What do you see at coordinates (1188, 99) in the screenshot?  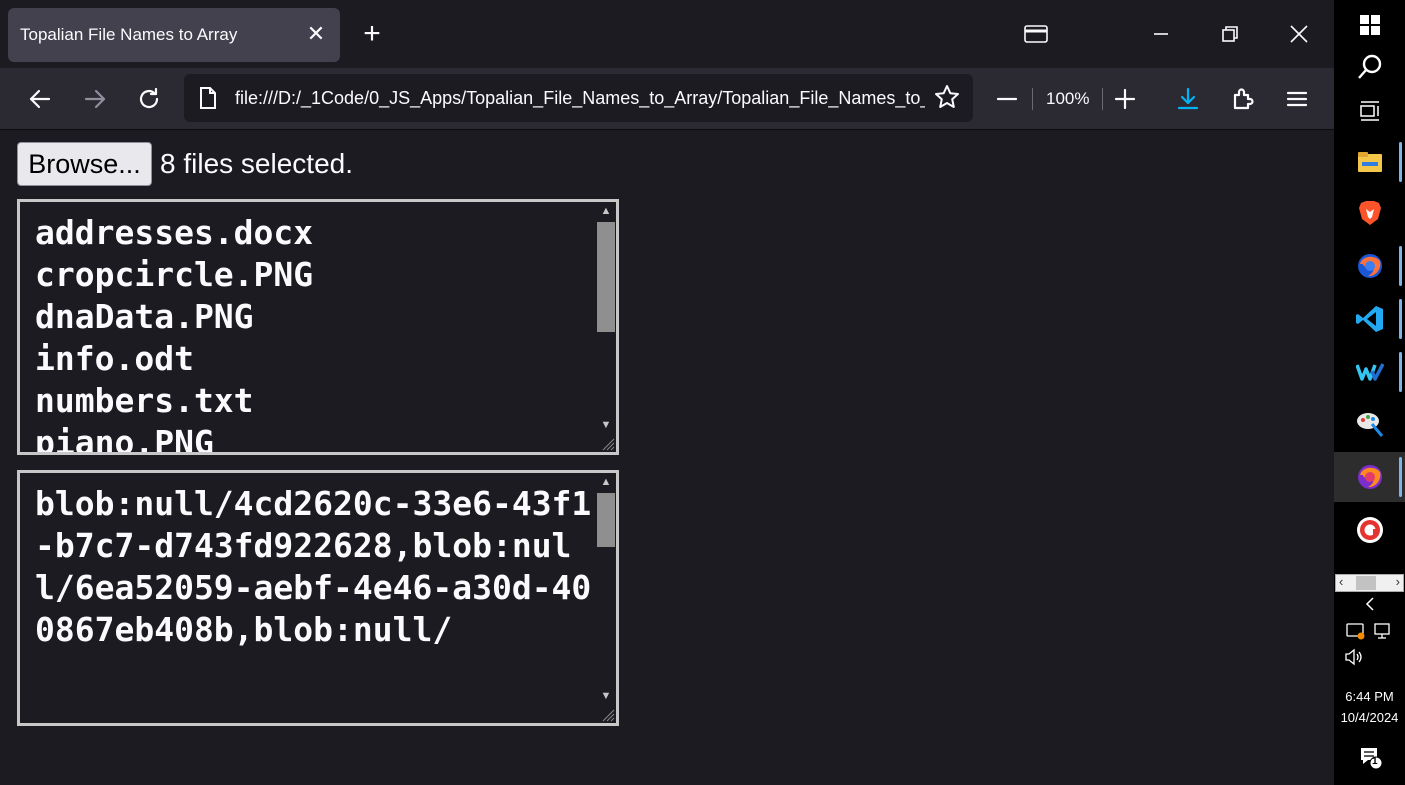 I see `downloads-icon` at bounding box center [1188, 99].